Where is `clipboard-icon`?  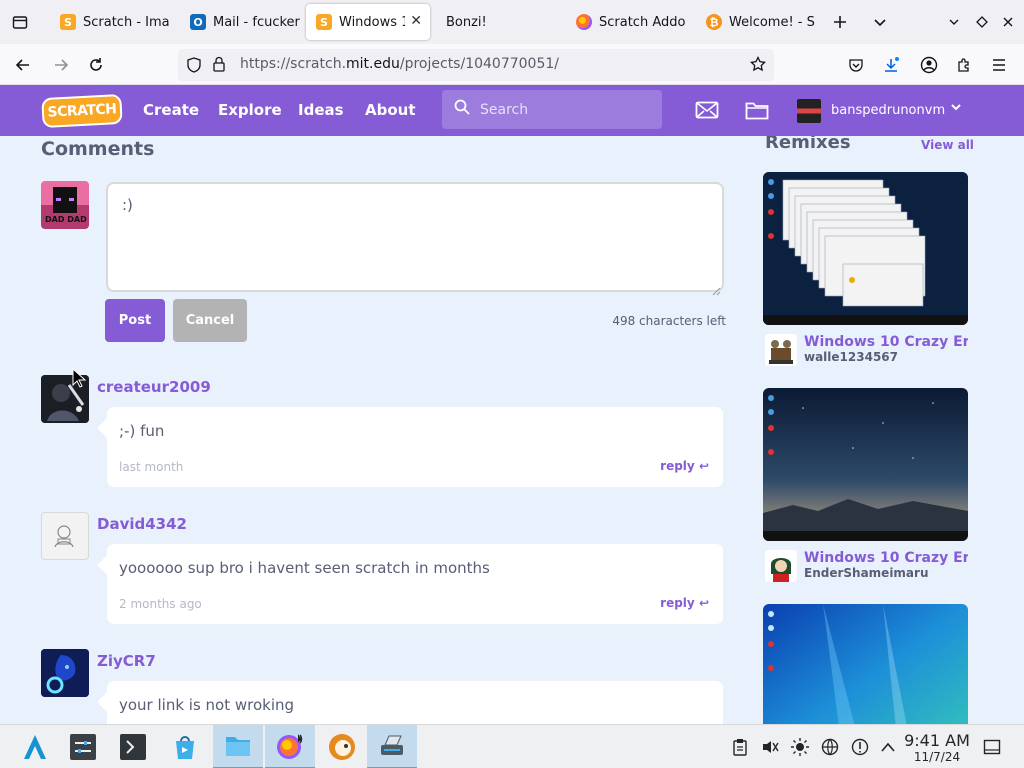
clipboard-icon is located at coordinates (740, 747).